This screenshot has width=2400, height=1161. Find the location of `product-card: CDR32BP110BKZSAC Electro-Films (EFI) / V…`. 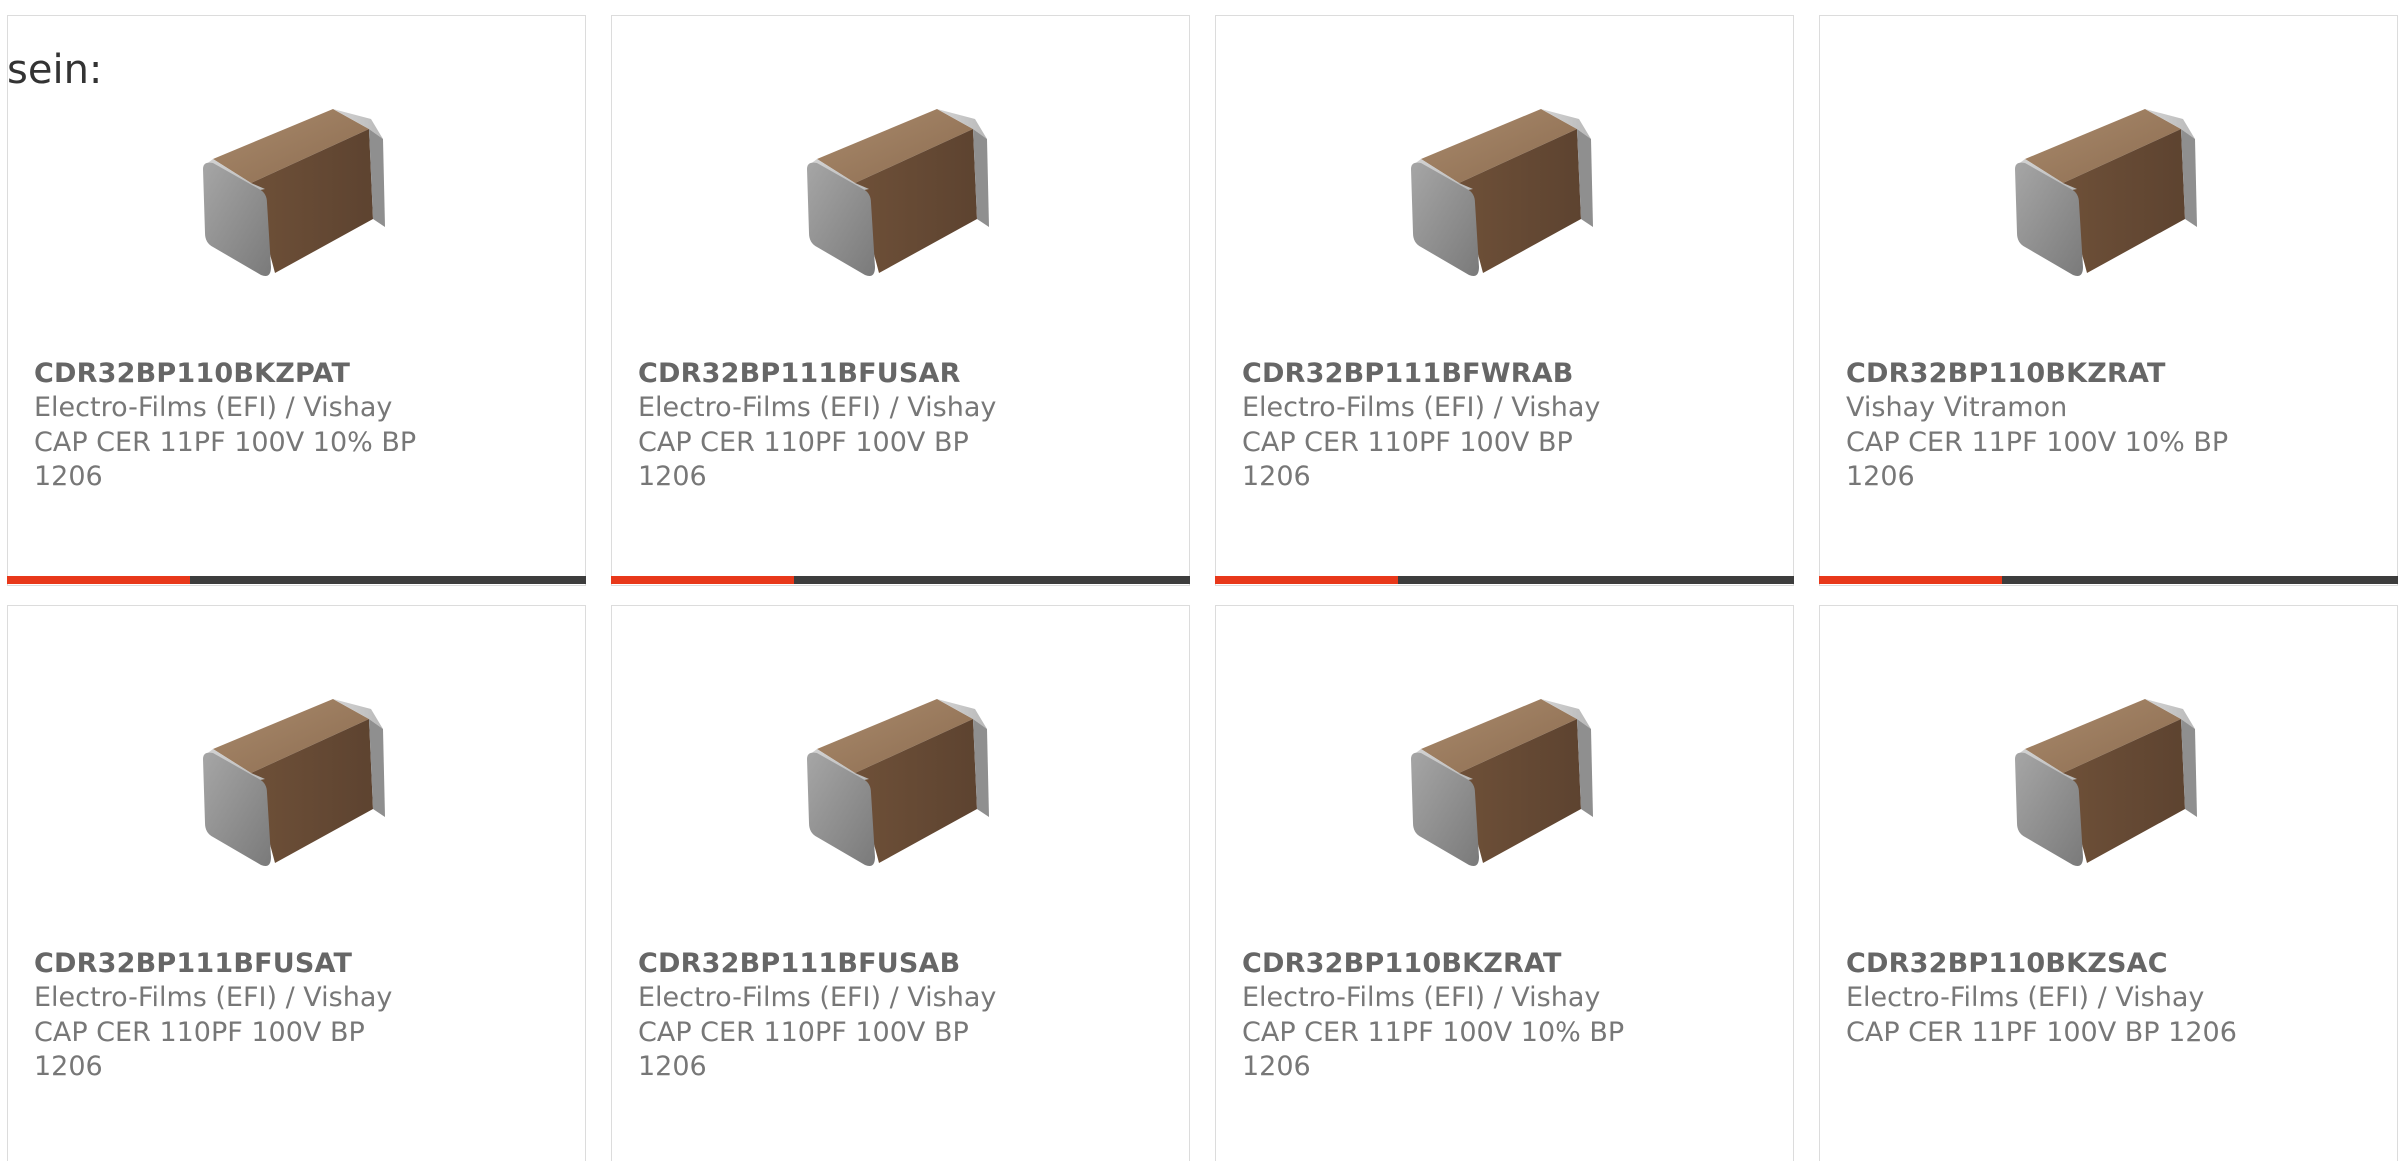

product-card: CDR32BP110BKZSAC Electro-Films (EFI) / V… is located at coordinates (2108, 883).